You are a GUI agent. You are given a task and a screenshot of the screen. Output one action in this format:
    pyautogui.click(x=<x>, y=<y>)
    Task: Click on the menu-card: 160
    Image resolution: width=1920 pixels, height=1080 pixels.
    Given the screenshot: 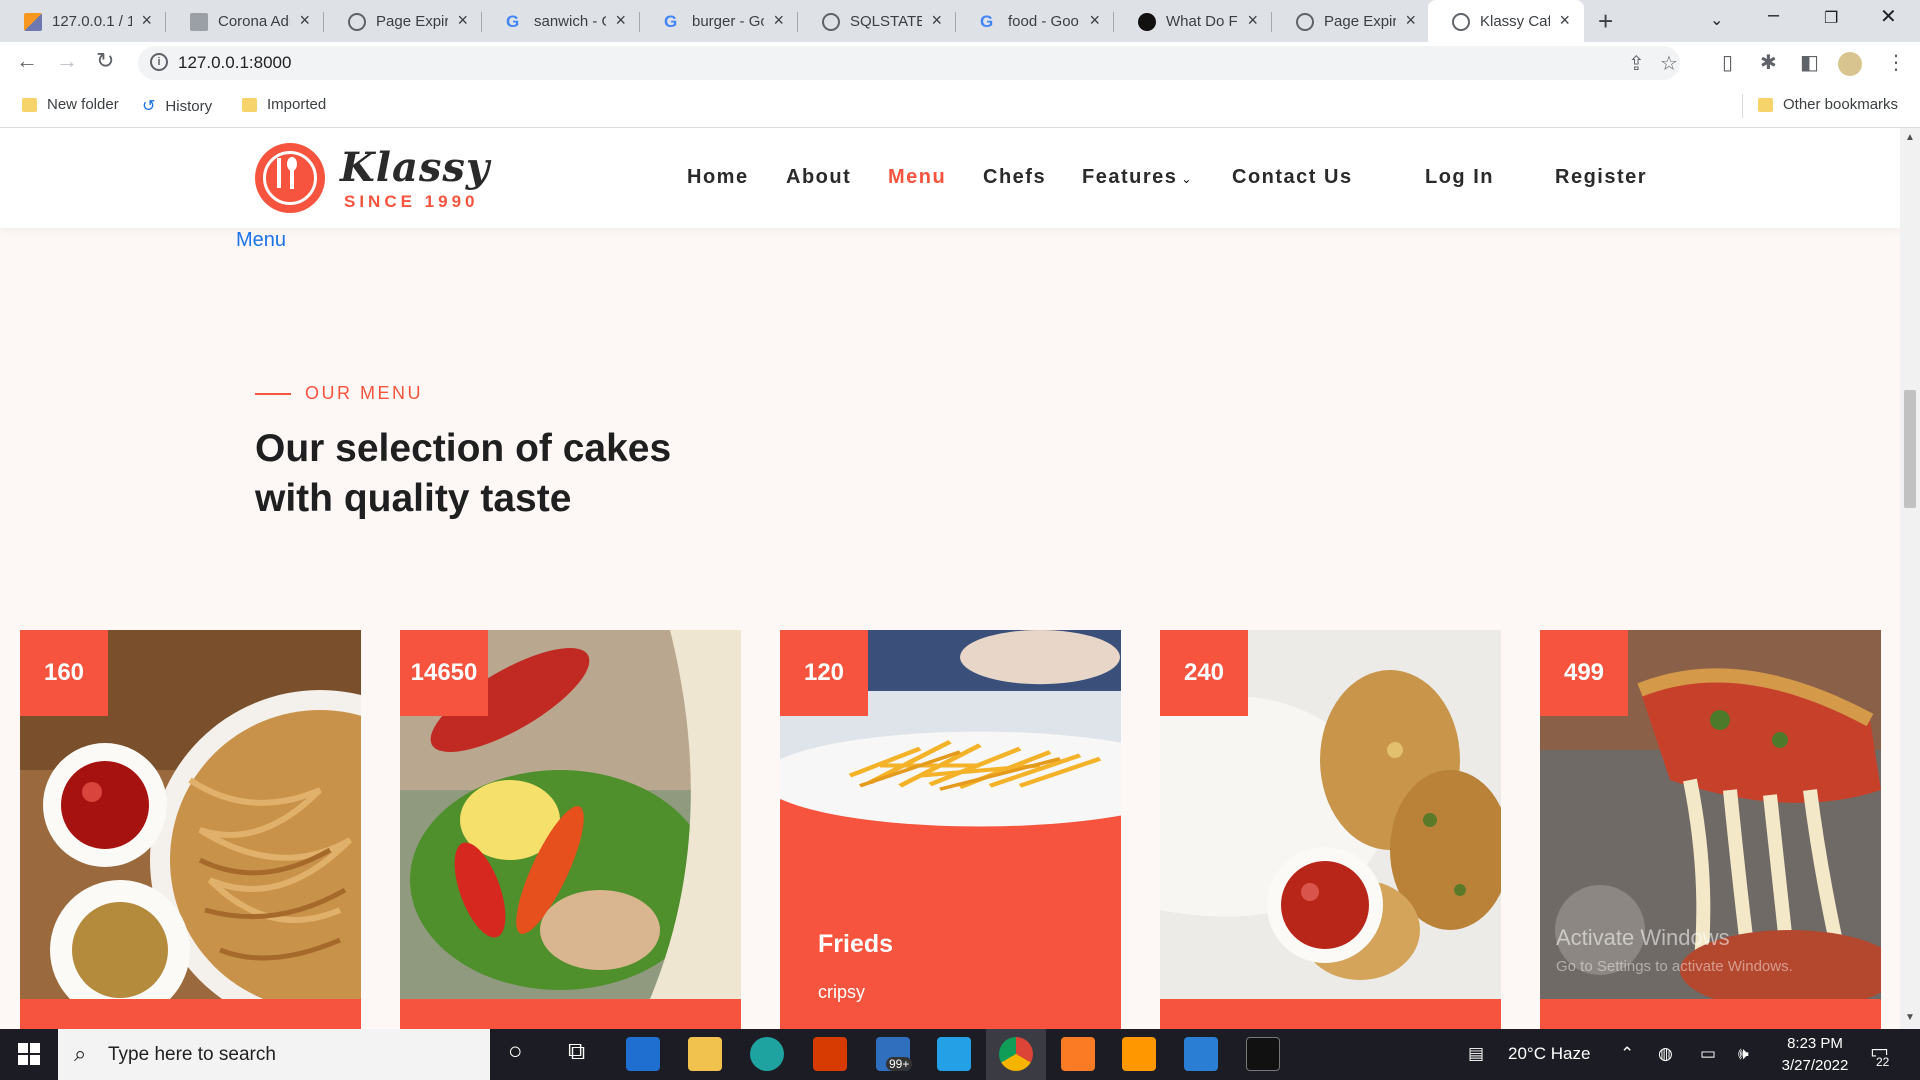 What is the action you would take?
    pyautogui.click(x=190, y=829)
    